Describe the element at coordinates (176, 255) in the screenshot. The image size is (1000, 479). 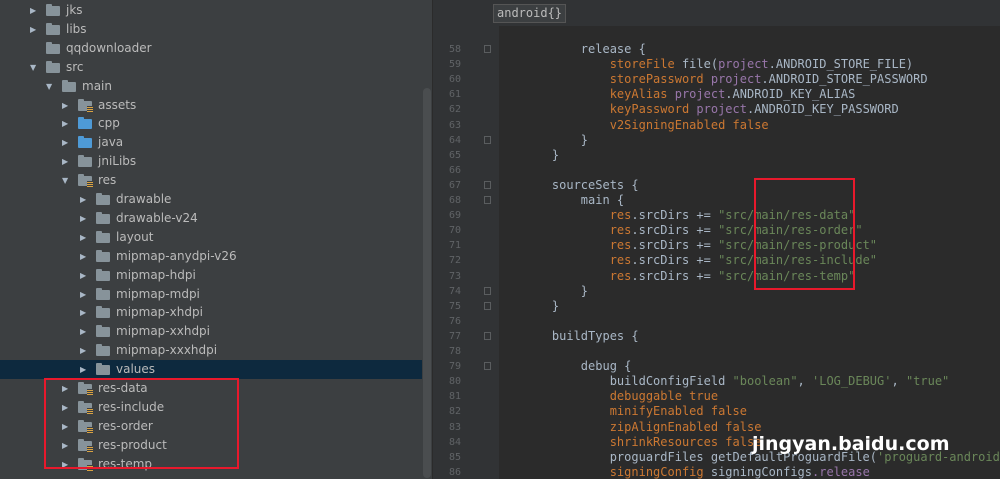
I see `tree-item-label: mipmap-anydpi-v26` at that location.